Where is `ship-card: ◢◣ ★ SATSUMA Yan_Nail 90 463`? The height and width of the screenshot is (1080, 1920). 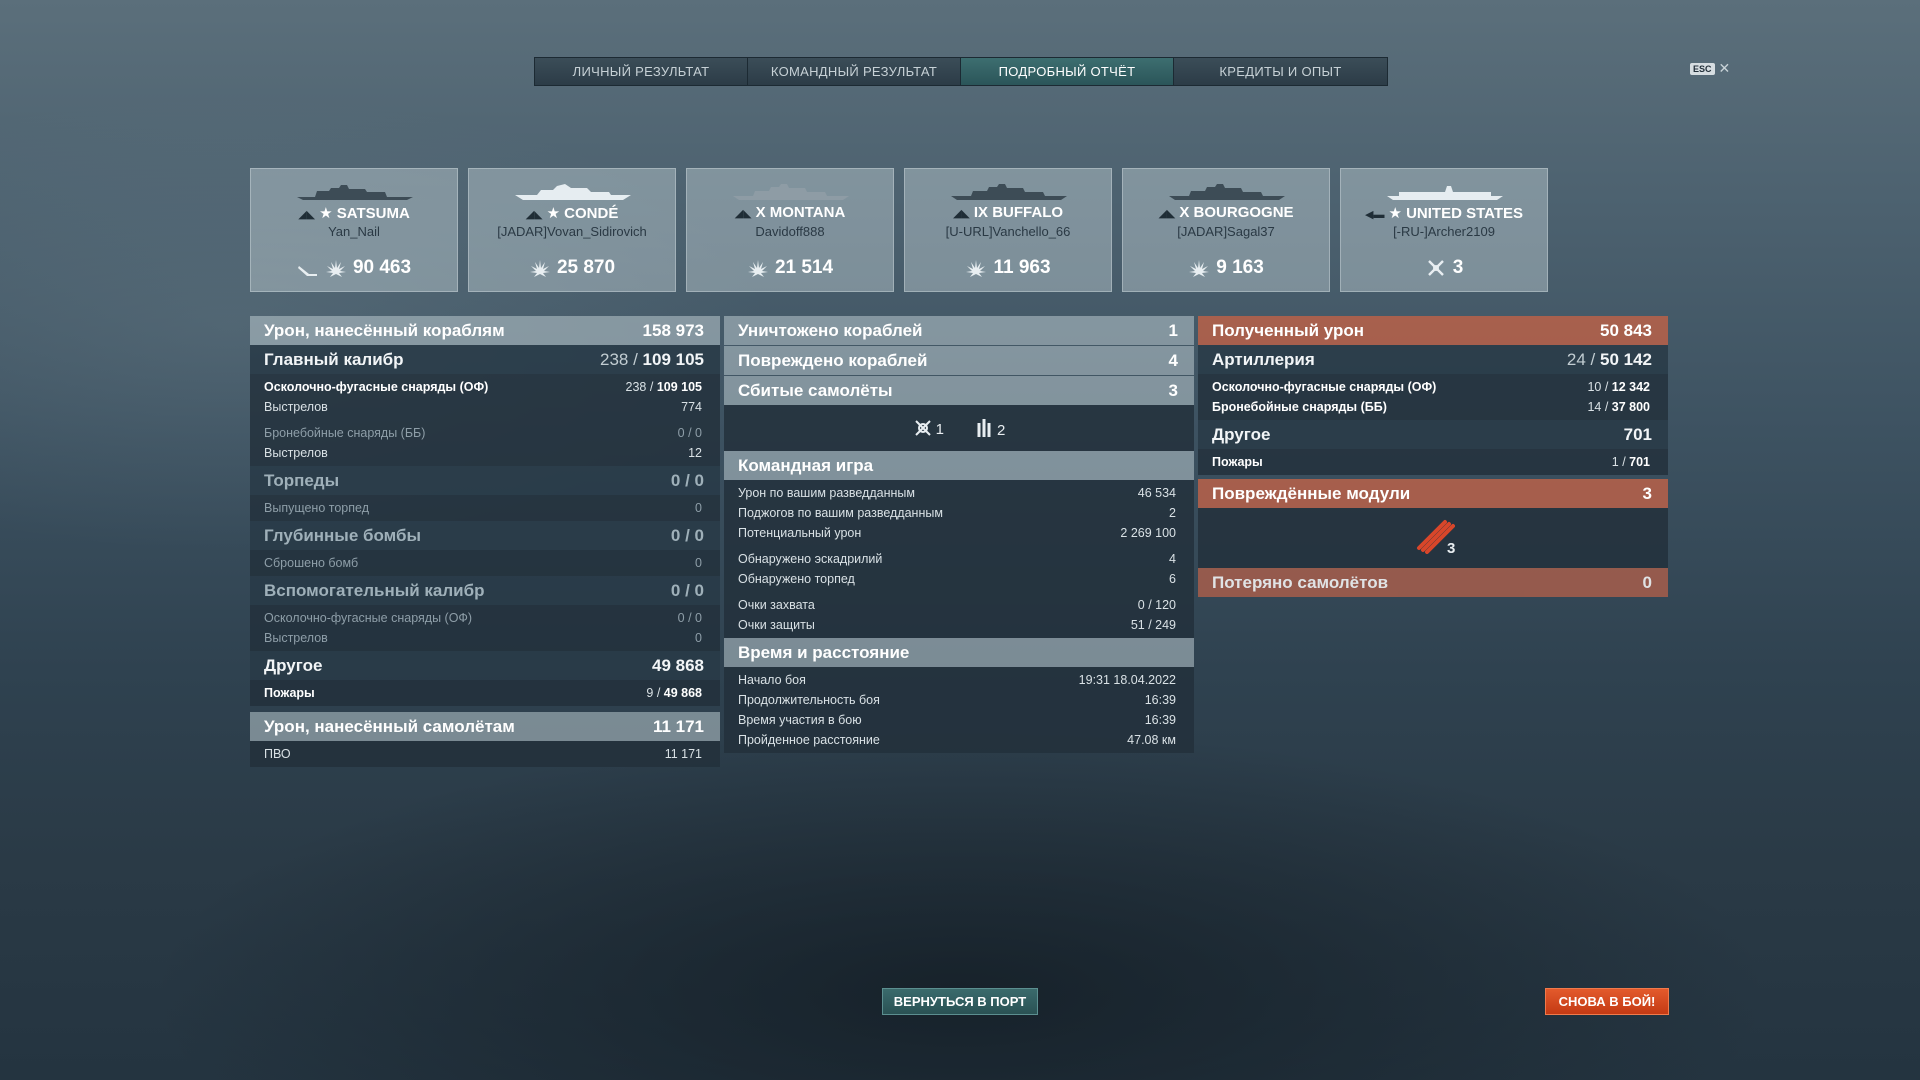 ship-card: ◢◣ ★ SATSUMA Yan_Nail 90 463 is located at coordinates (354, 230).